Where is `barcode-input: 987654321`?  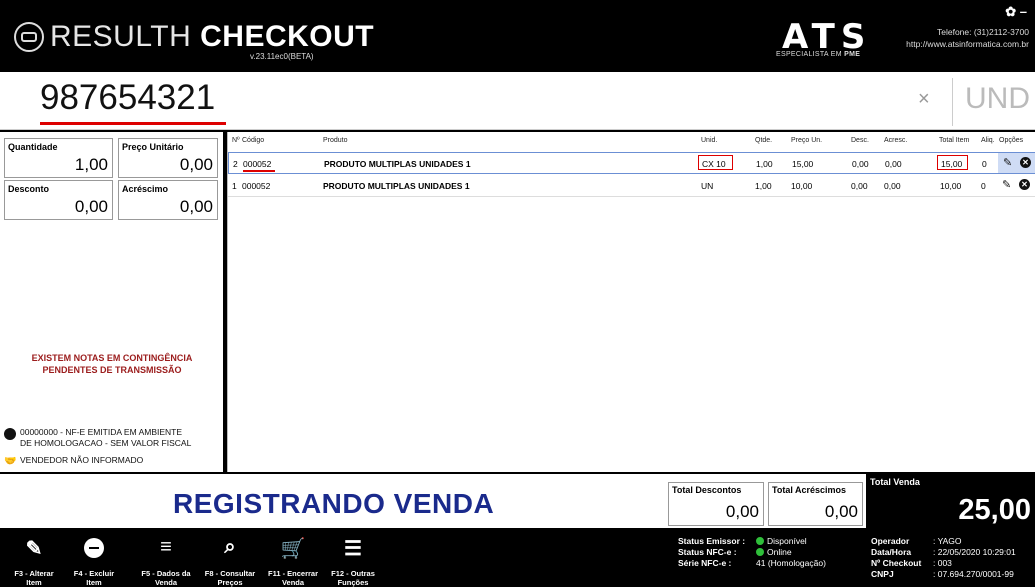
barcode-input: 987654321 is located at coordinates (127, 98).